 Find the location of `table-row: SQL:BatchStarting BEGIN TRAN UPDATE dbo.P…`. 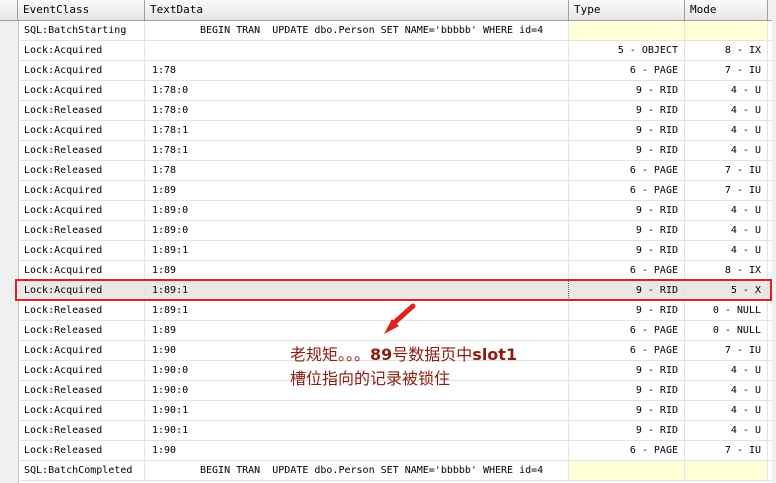

table-row: SQL:BatchStarting BEGIN TRAN UPDATE dbo.P… is located at coordinates (397, 31).